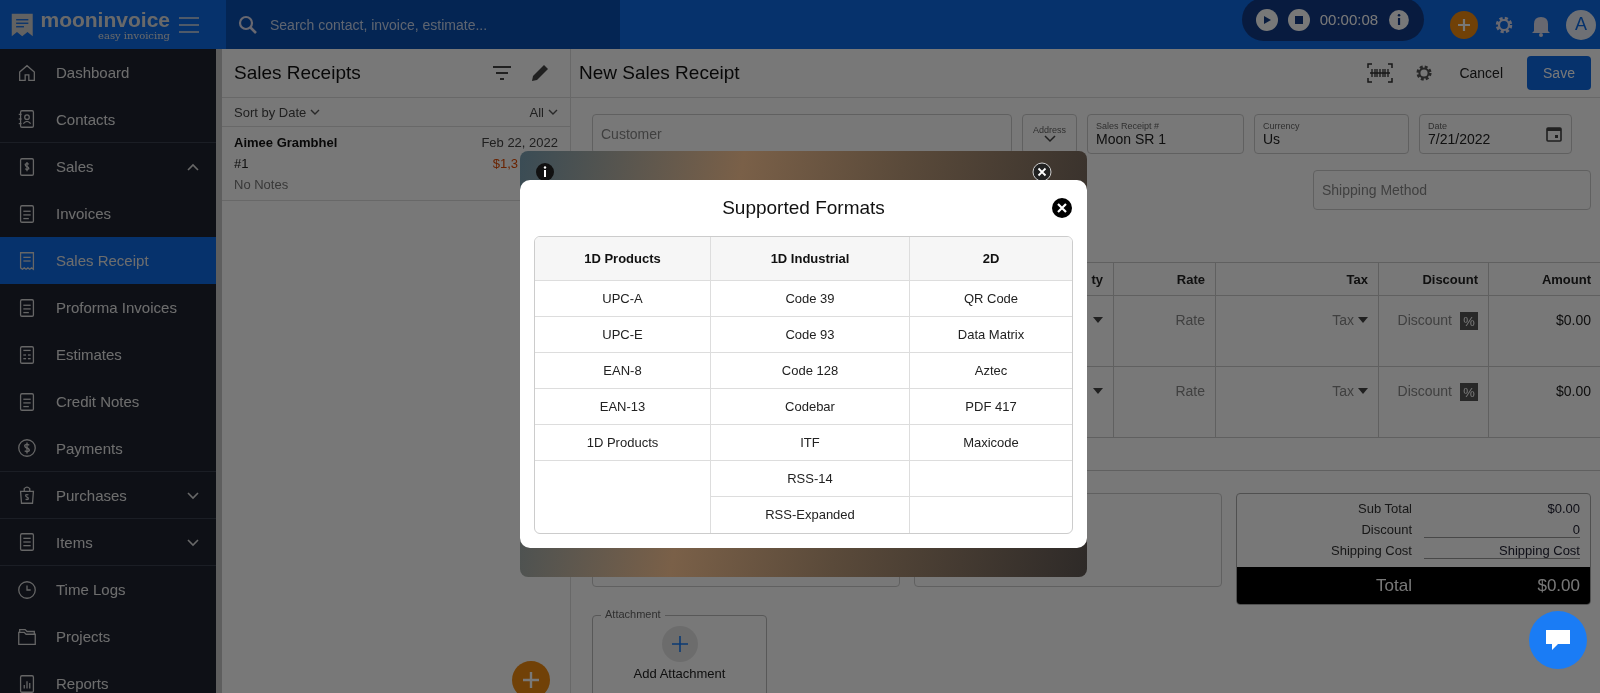 This screenshot has height=693, width=1600. Describe the element at coordinates (1384, 508) in the screenshot. I see `totals-label: Sub Total` at that location.